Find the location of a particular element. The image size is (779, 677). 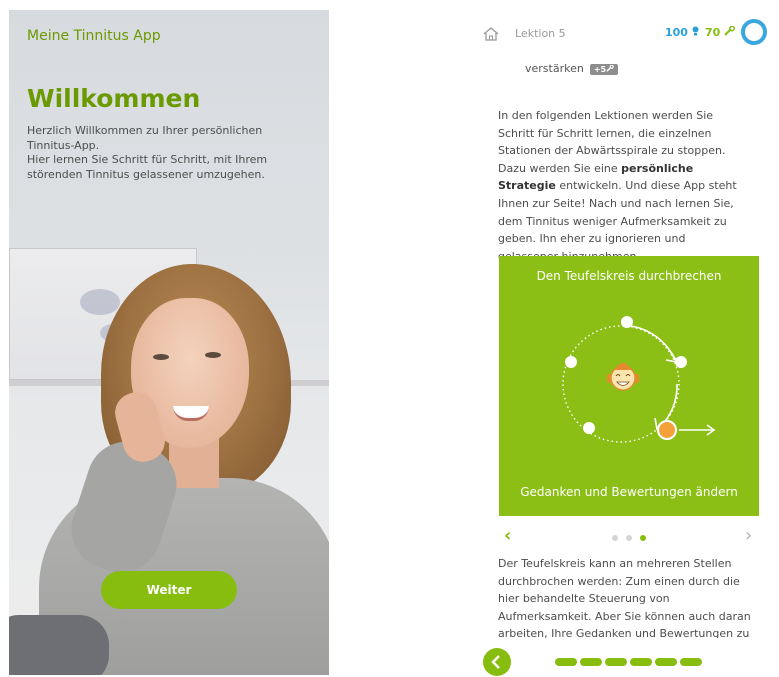

smiling-face-icon is located at coordinates (623, 377).